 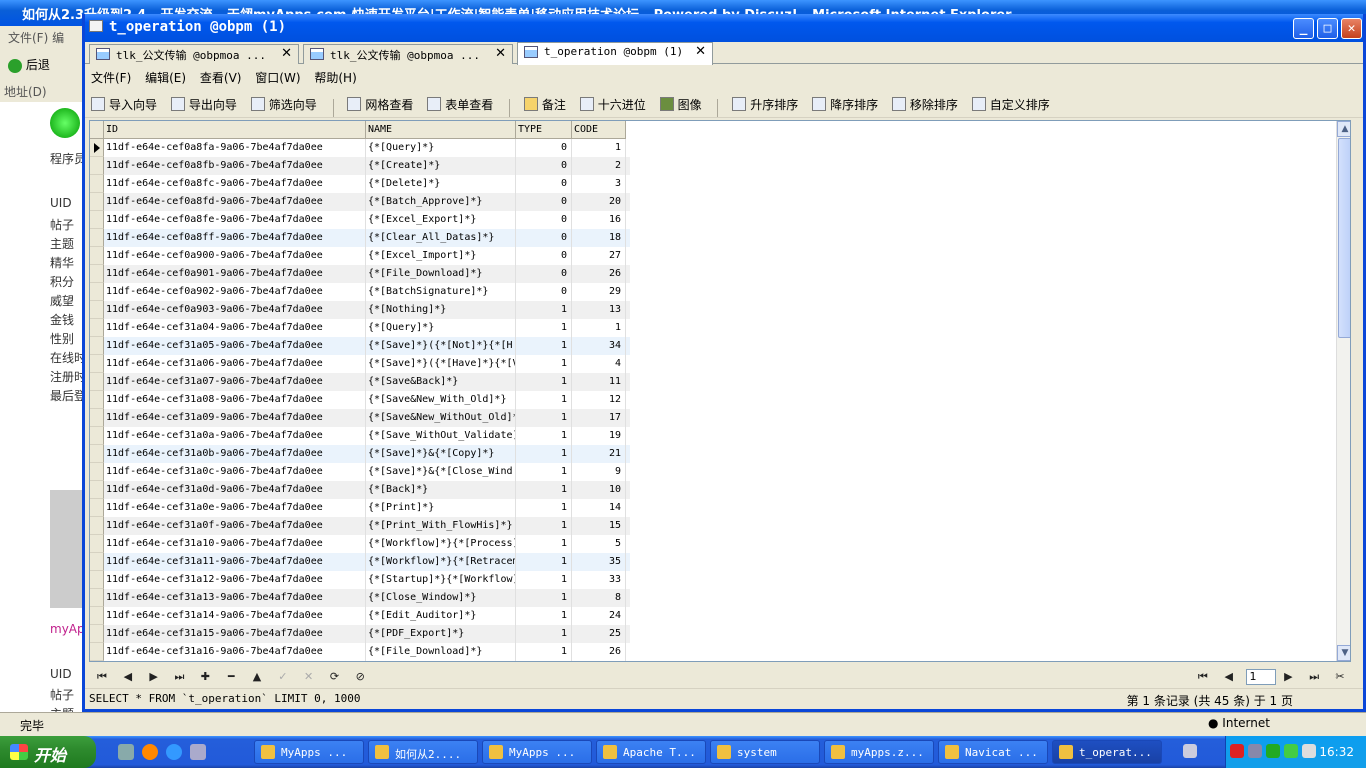 I want to click on cell-code: 19, so click(x=599, y=436).